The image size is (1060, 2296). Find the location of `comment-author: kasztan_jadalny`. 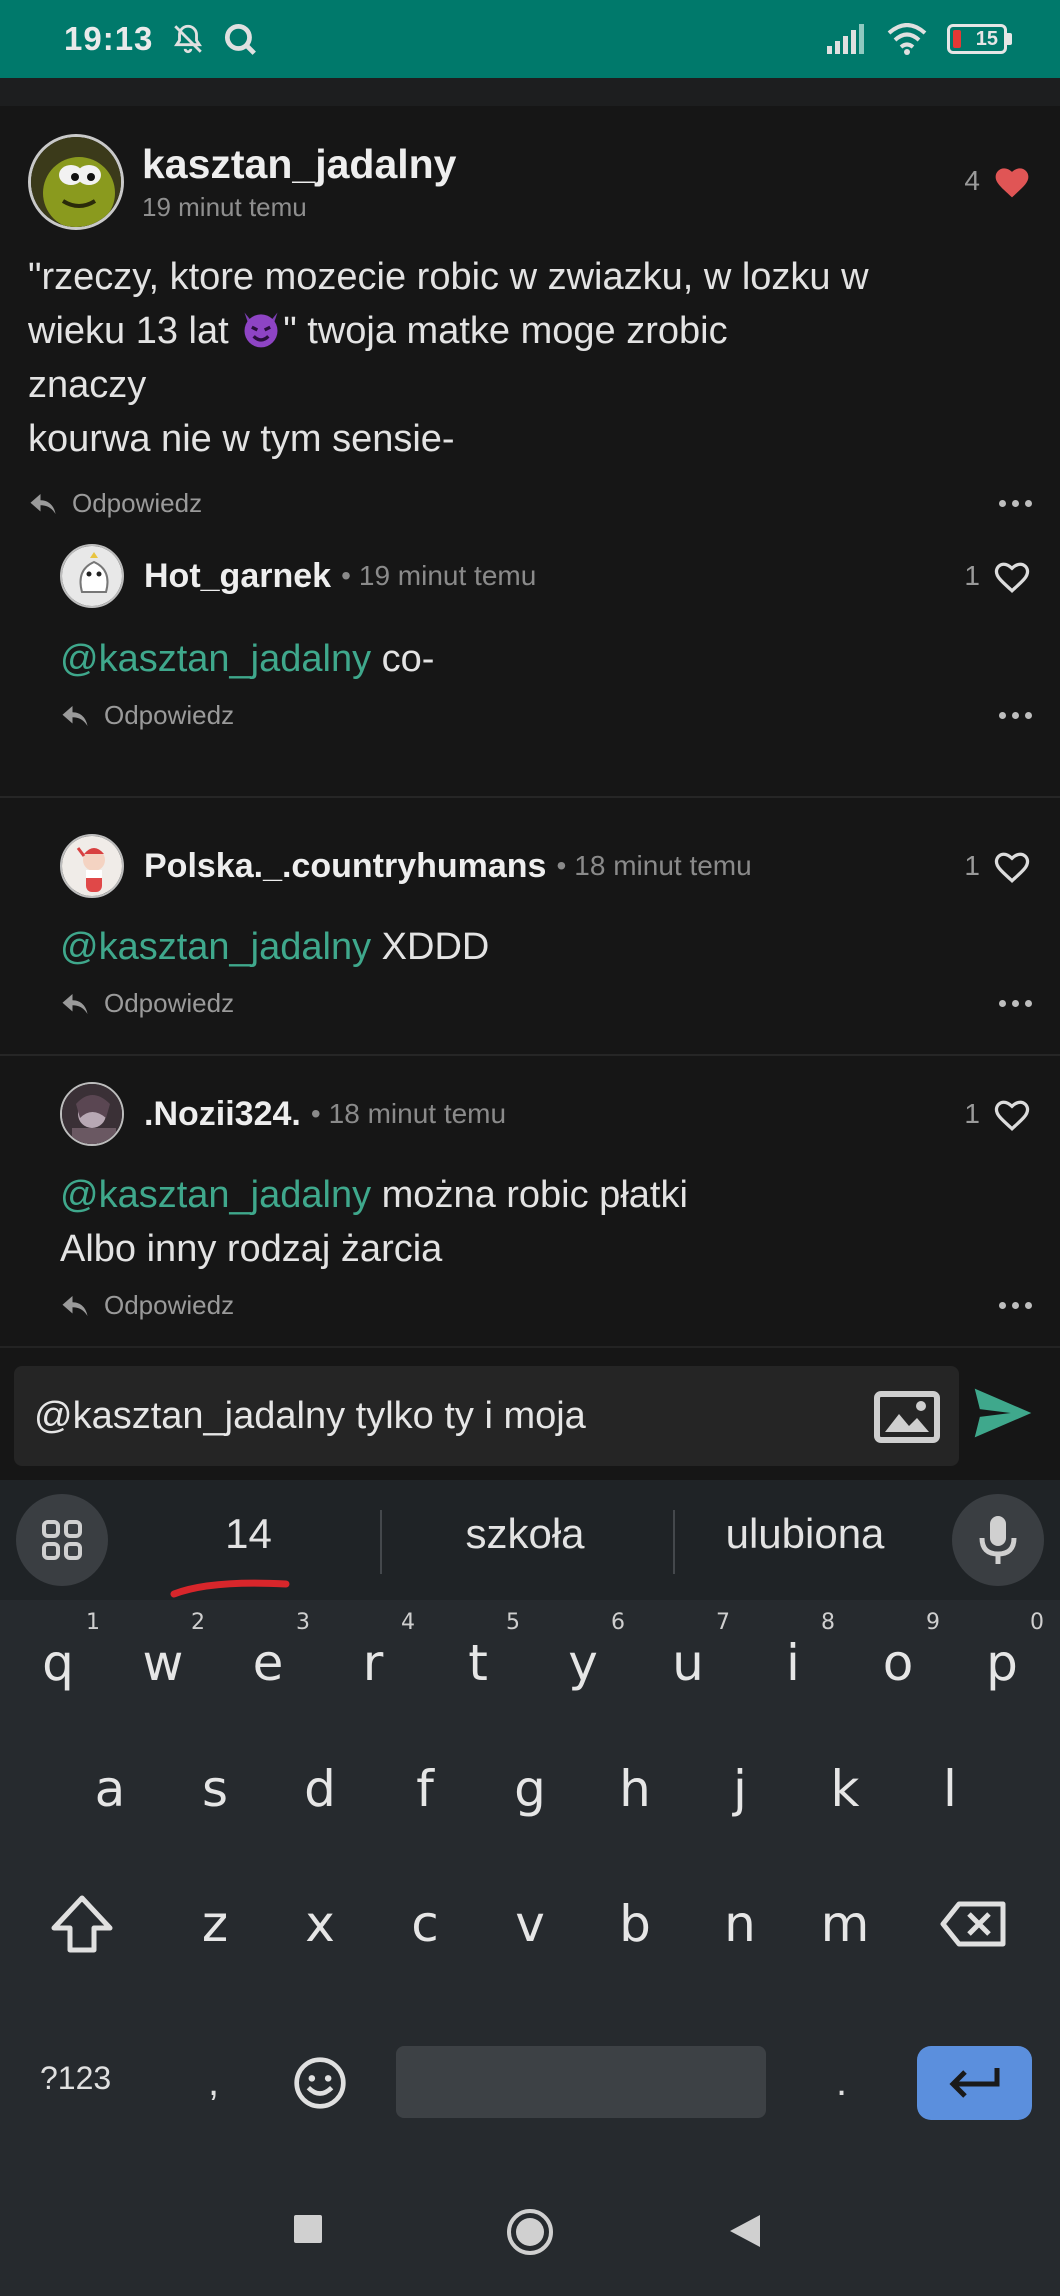

comment-author: kasztan_jadalny is located at coordinates (299, 164).